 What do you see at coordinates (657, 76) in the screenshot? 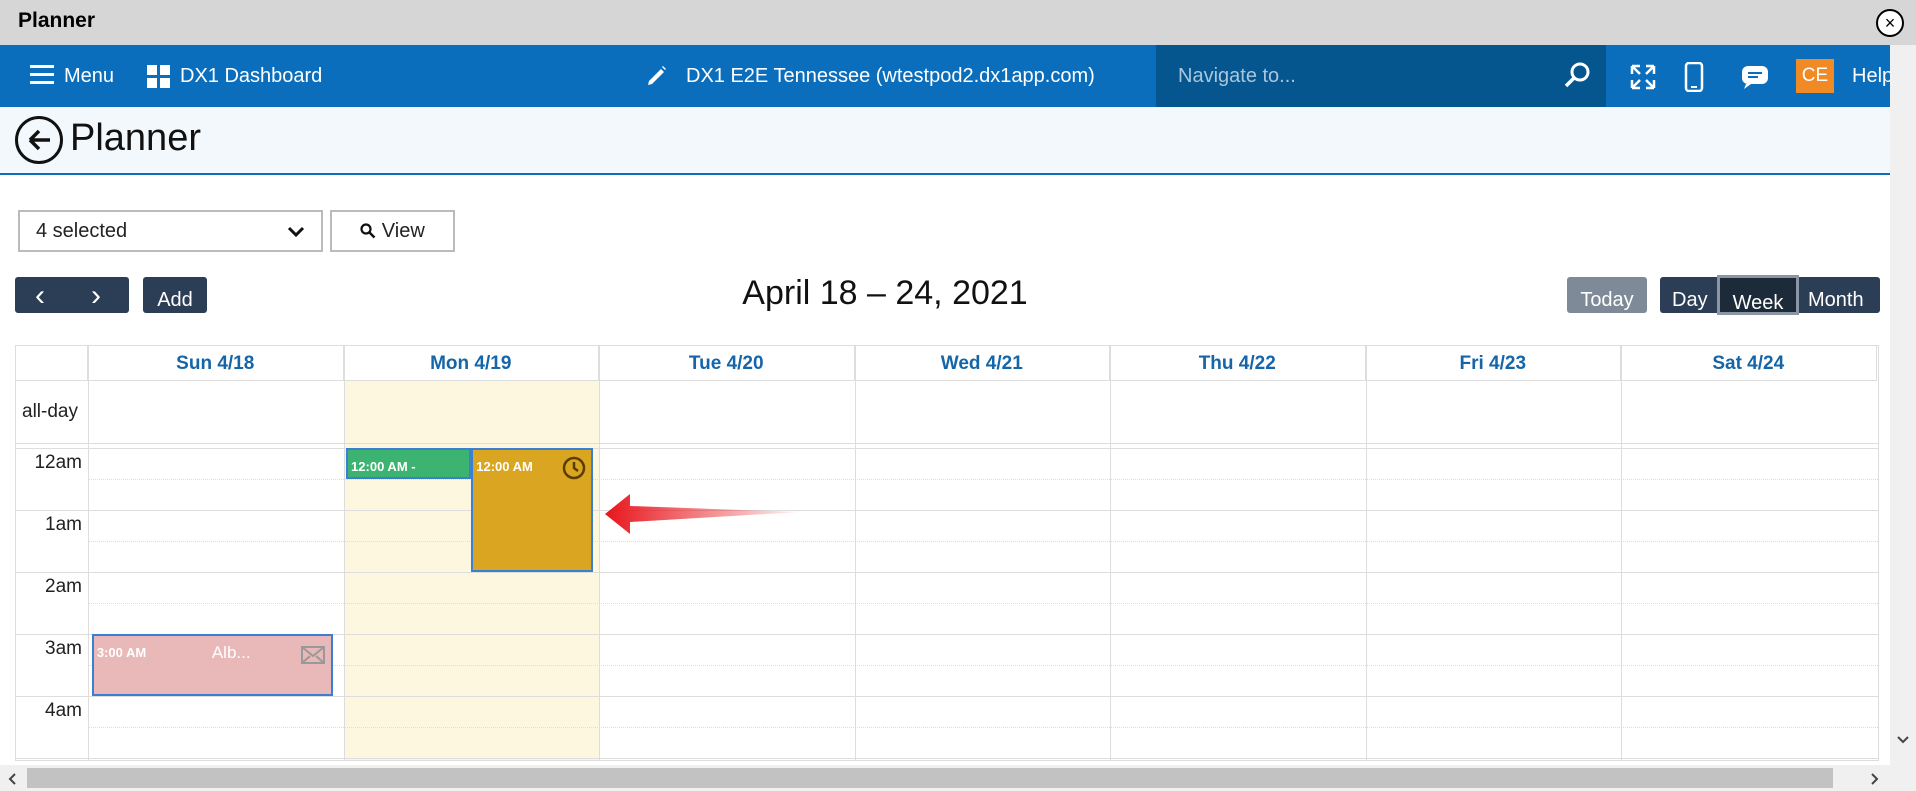
I see `pencil-icon` at bounding box center [657, 76].